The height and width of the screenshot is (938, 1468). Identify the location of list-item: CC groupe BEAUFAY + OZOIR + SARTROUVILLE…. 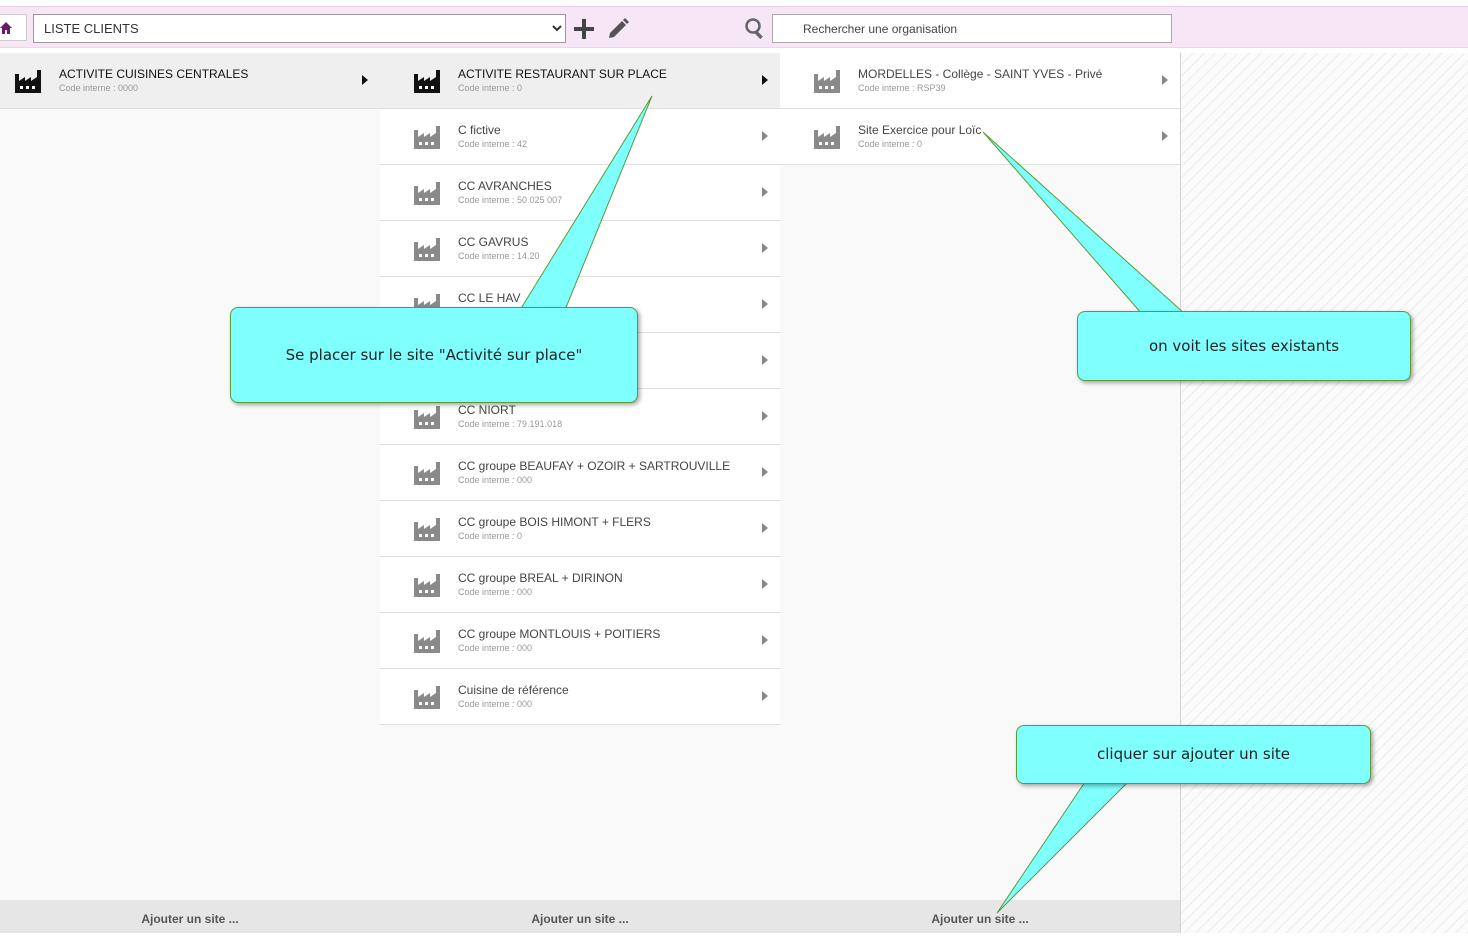
(580, 473).